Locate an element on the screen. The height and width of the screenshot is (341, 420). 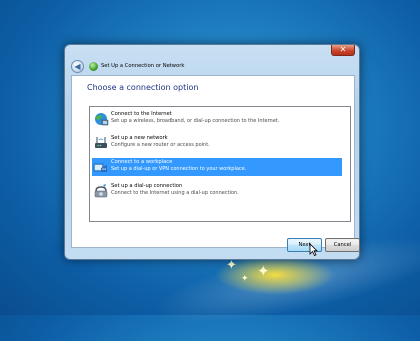
close-icon: ✕ is located at coordinates (343, 49).